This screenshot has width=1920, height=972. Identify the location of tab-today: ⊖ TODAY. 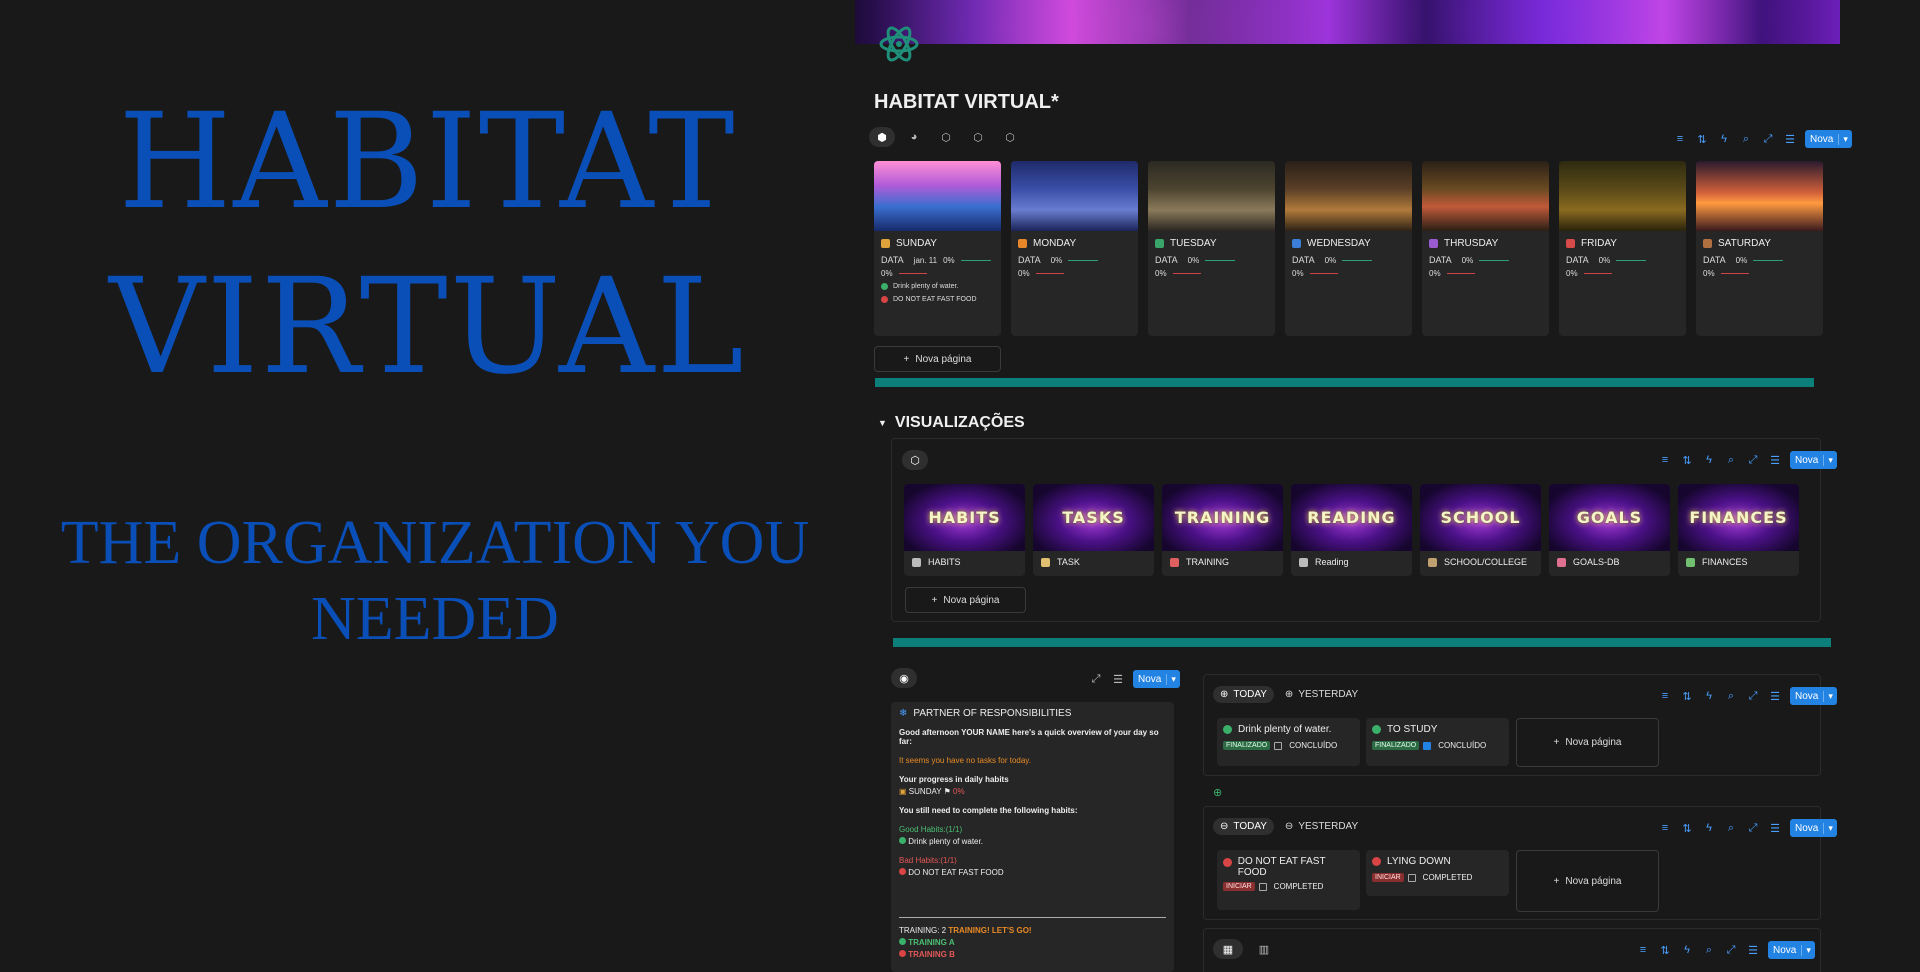
(1243, 826).